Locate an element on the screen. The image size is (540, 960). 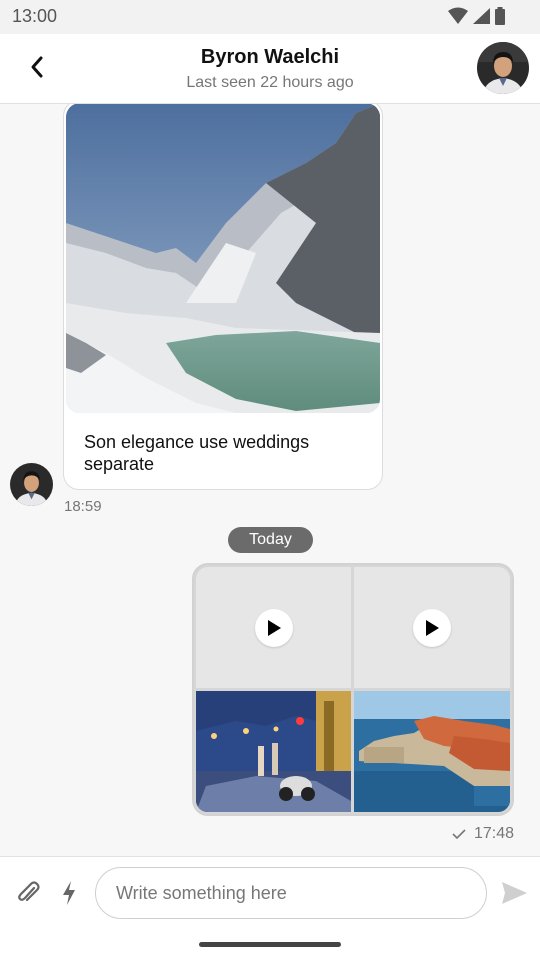
coastal-city-photo is located at coordinates (432, 751).